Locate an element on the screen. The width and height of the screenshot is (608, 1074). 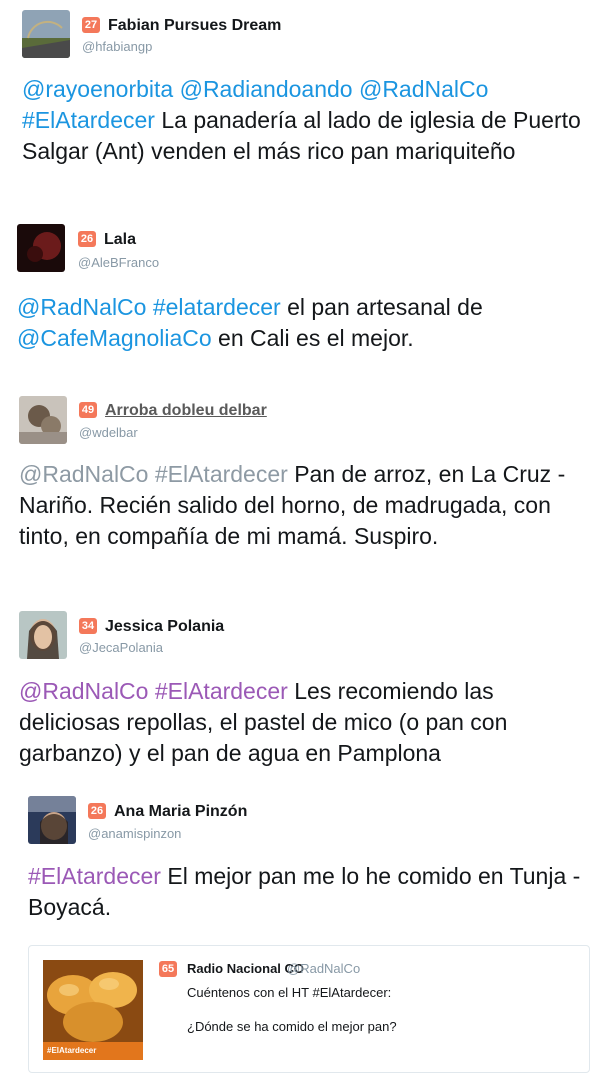
tweet-hashtag: #ElAtardecer is located at coordinates (94, 876).